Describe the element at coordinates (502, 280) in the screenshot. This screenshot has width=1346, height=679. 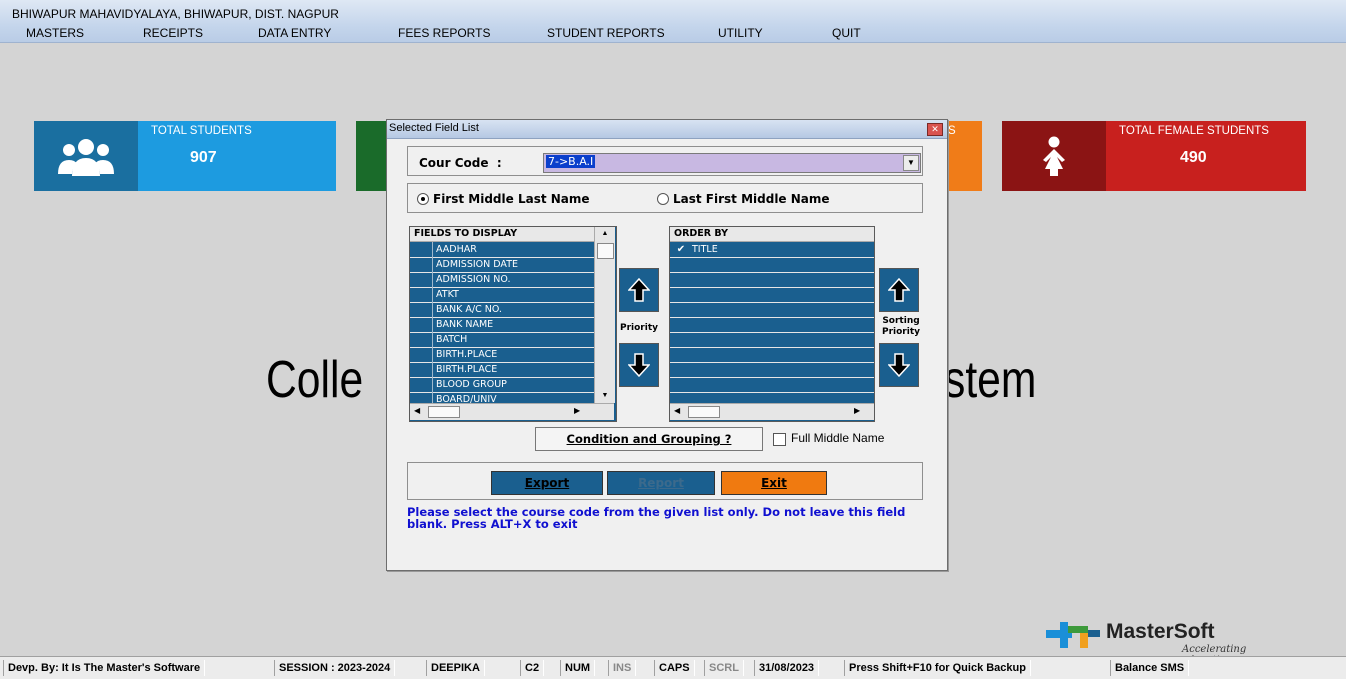
I see `list-item: ADMISSION NO.` at that location.